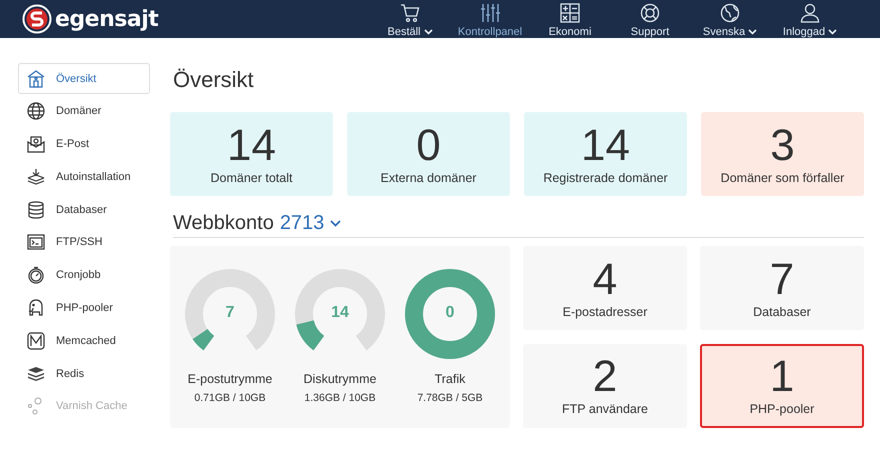  I want to click on stat-card: 14 Registrerade domäner, so click(605, 154).